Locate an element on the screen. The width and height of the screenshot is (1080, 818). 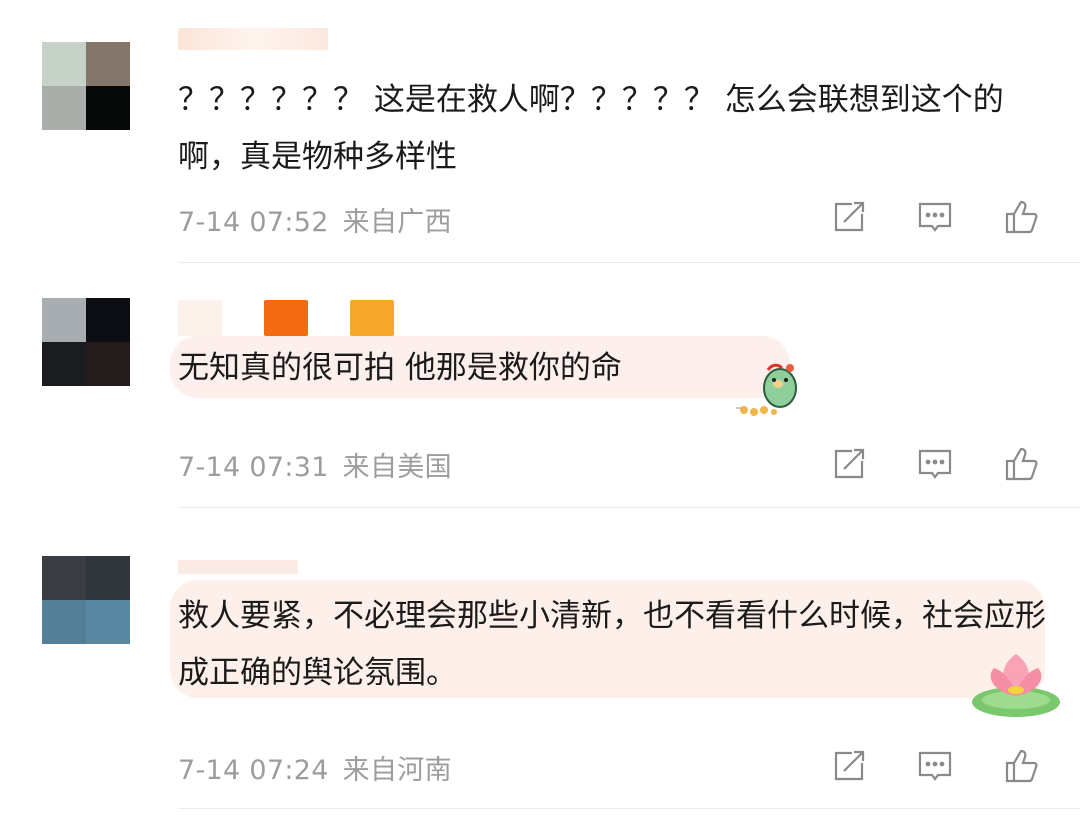
comment-time: 7-14 07:24 is located at coordinates (253, 770).